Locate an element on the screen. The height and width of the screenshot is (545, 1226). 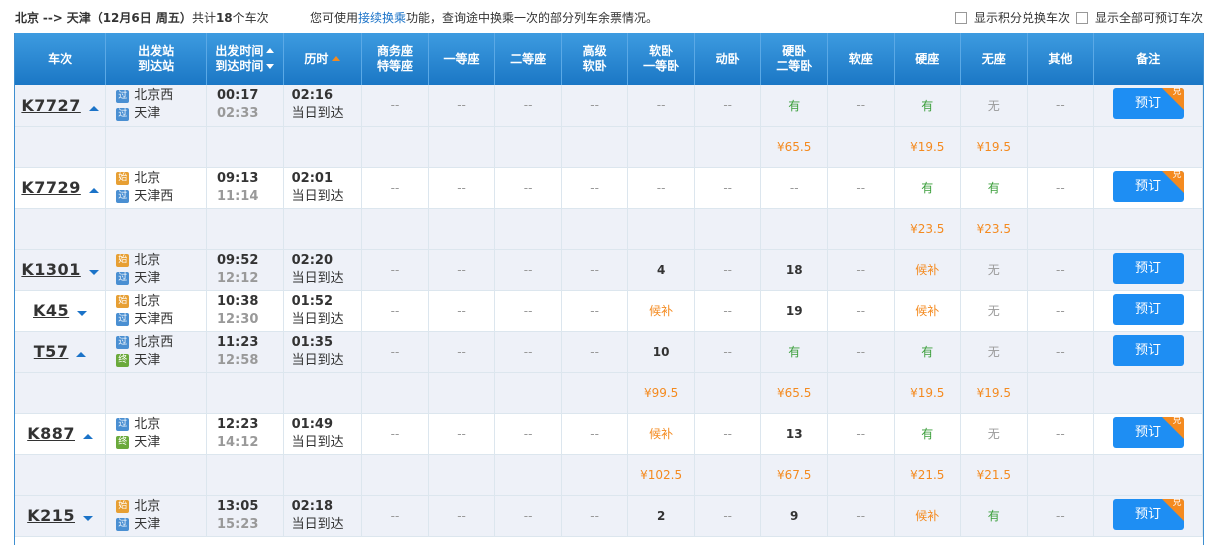
col-times: 出发时间 到达时间 is located at coordinates (245, 59).